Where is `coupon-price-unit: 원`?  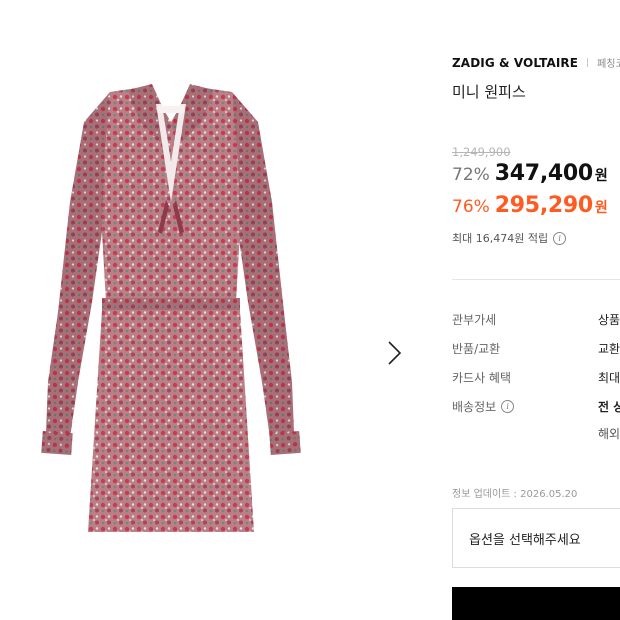
coupon-price-unit: 원 is located at coordinates (601, 208).